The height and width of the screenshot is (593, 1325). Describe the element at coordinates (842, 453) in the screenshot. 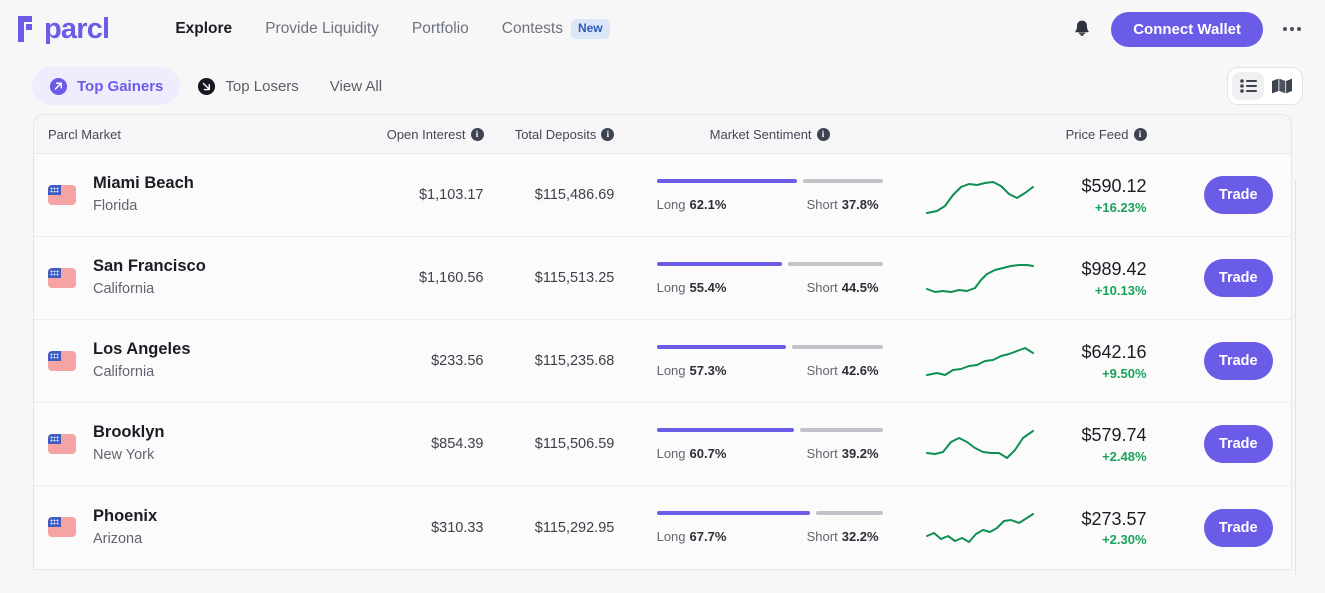

I see `sentiment-short-label: Short 39.2%` at that location.